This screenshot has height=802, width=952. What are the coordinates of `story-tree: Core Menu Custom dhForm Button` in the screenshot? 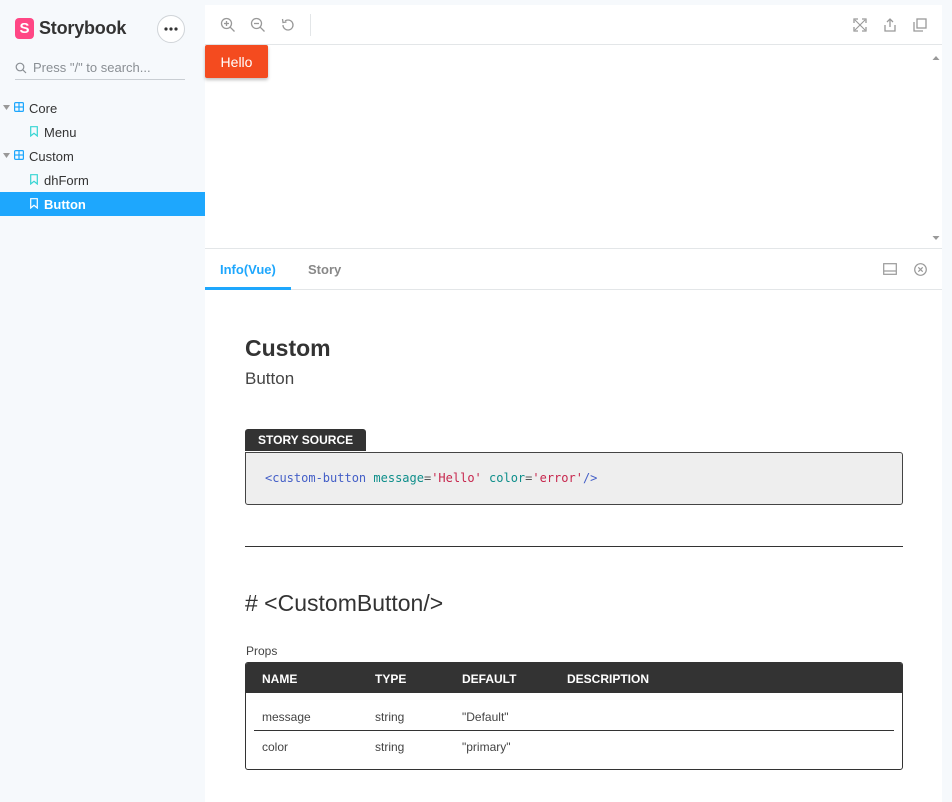 It's located at (102, 156).